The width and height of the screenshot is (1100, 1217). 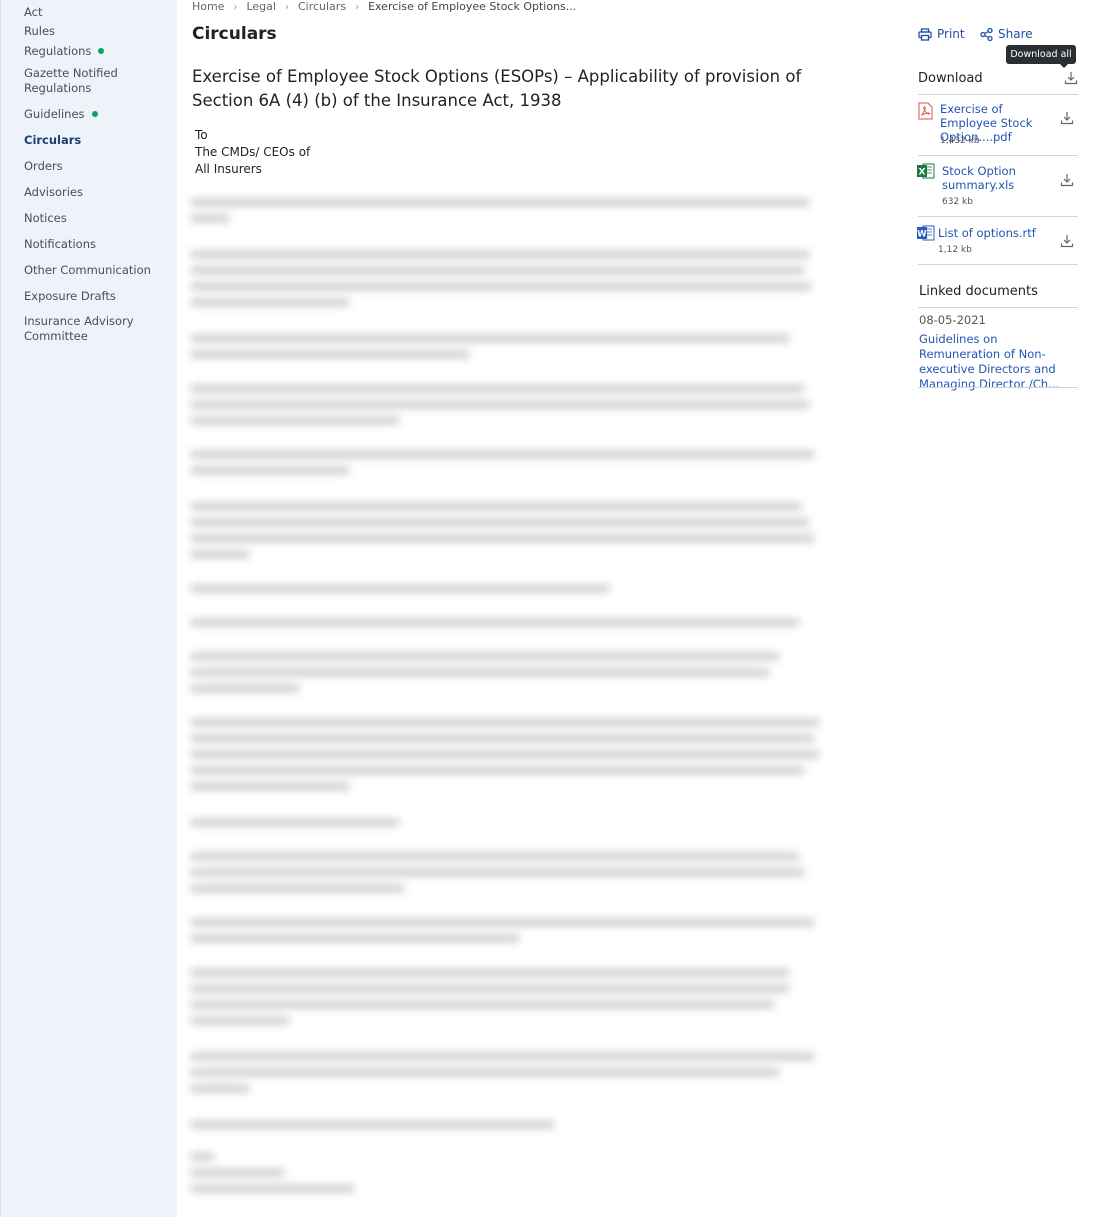 I want to click on sidebar-item-label: Insurance Advisory Committee, so click(x=79, y=328).